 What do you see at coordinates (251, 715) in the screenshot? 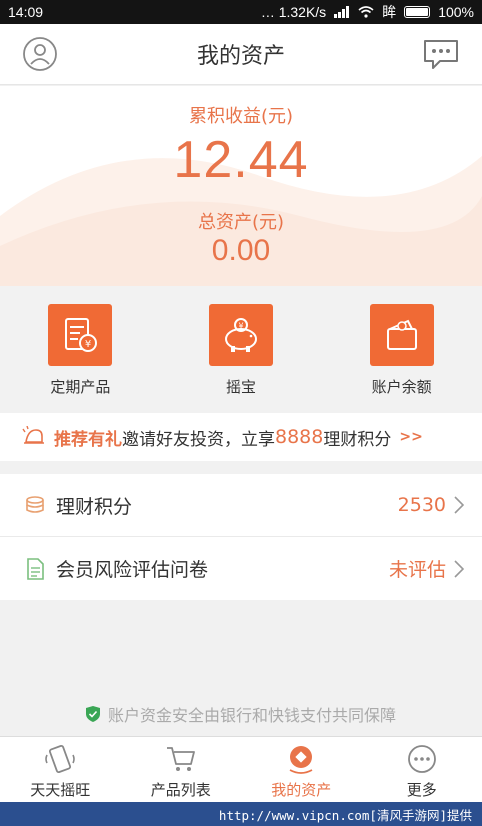
I see `security-note-text: 账户资金安全由银行和快钱支付共同保障` at bounding box center [251, 715].